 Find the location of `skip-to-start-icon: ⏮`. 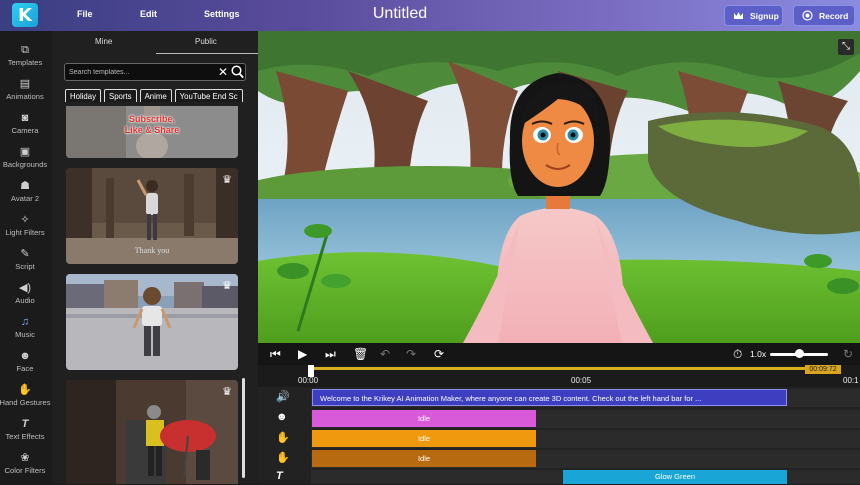

skip-to-start-icon: ⏮ is located at coordinates (275, 354).